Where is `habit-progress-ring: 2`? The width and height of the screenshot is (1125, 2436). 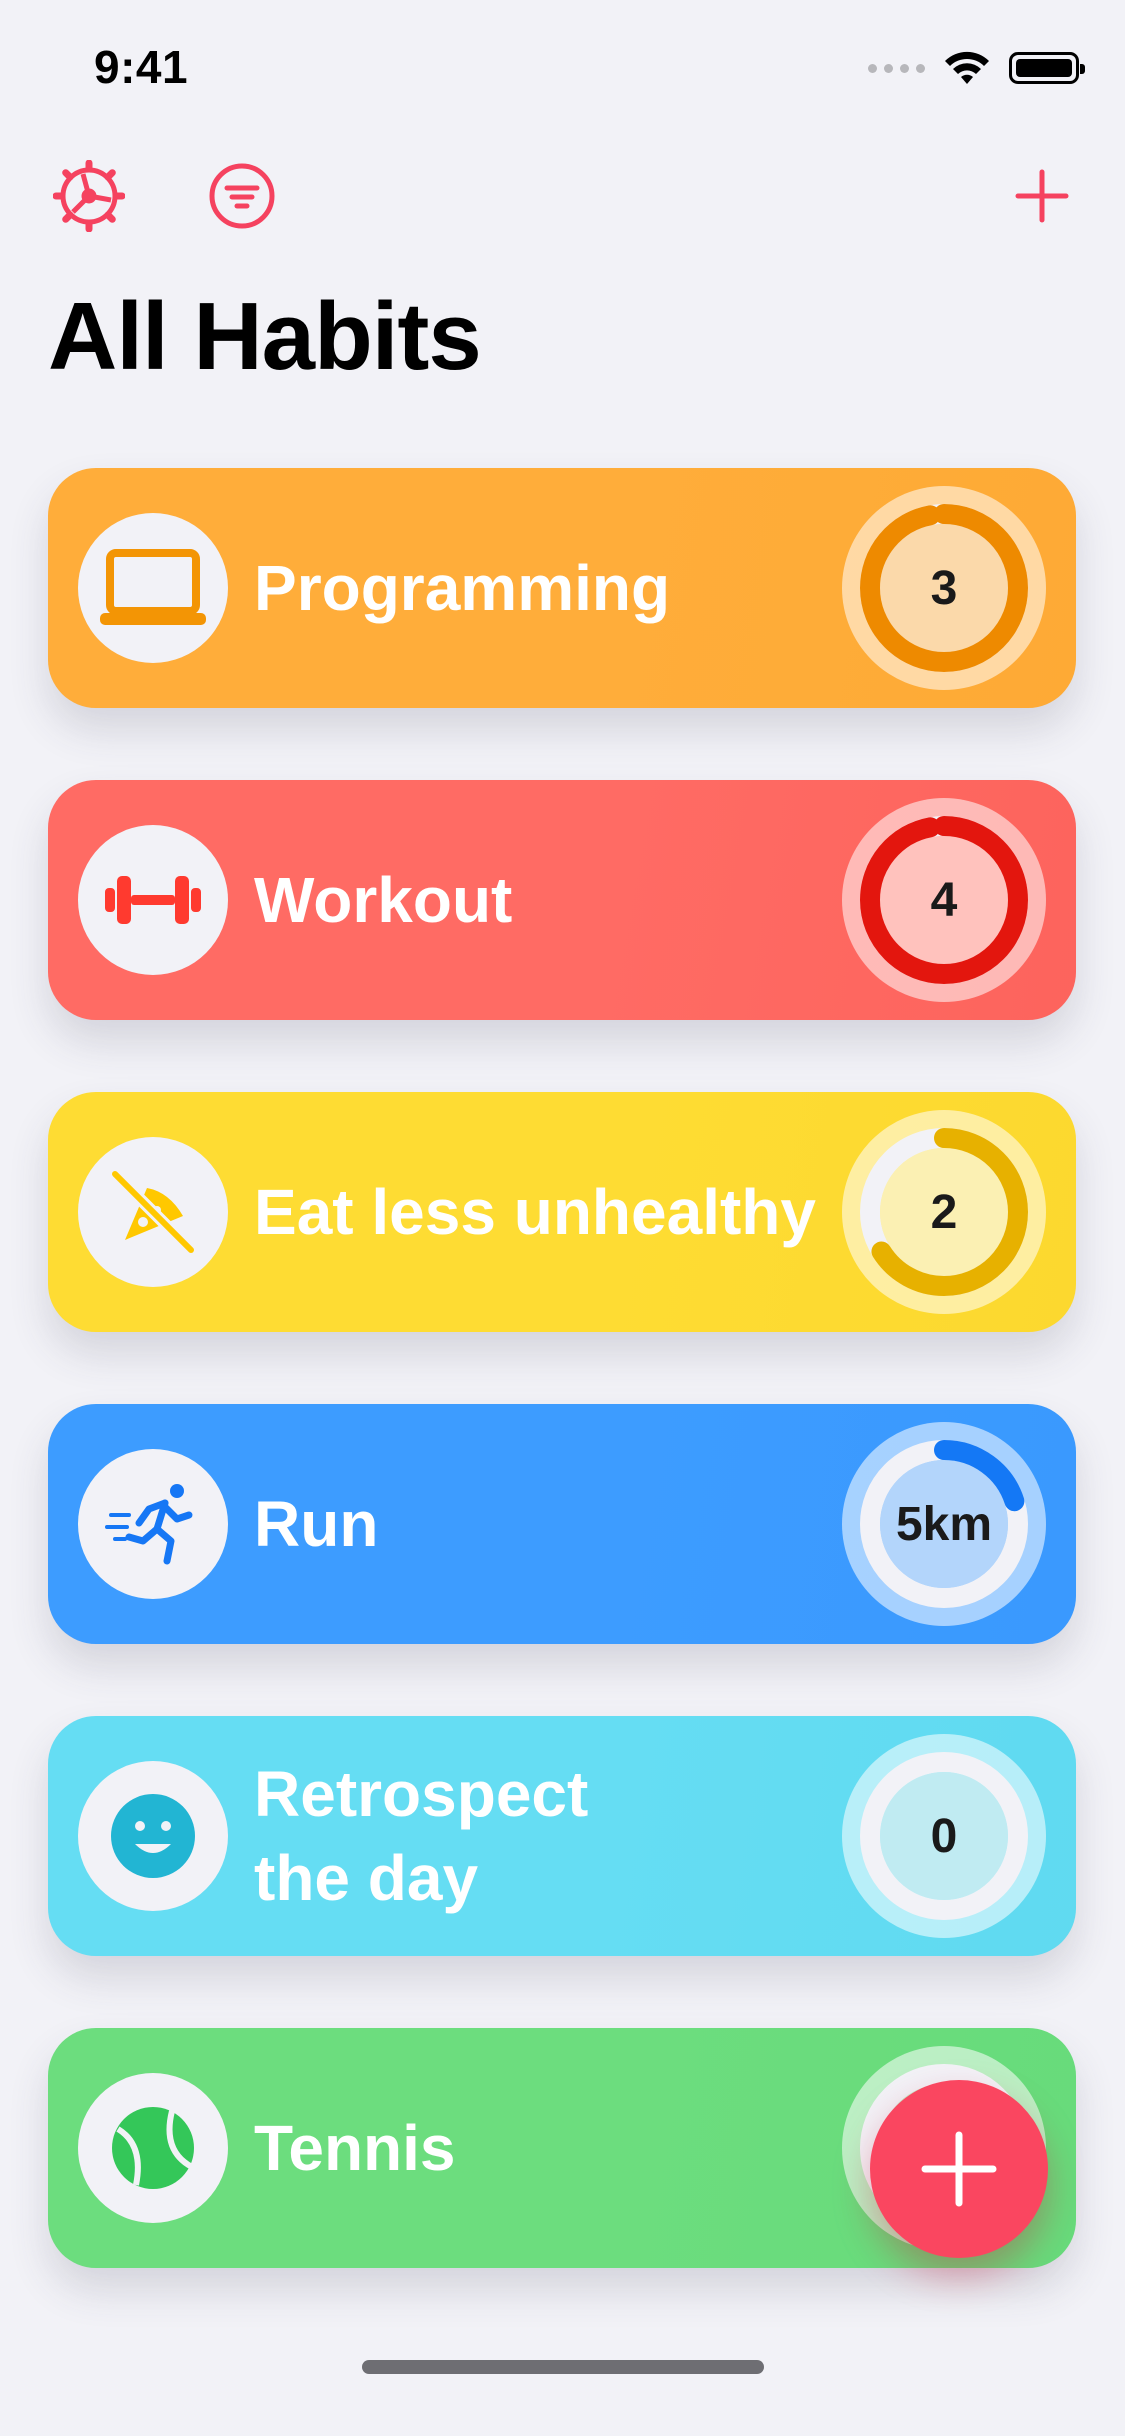
habit-progress-ring: 2 is located at coordinates (944, 1212).